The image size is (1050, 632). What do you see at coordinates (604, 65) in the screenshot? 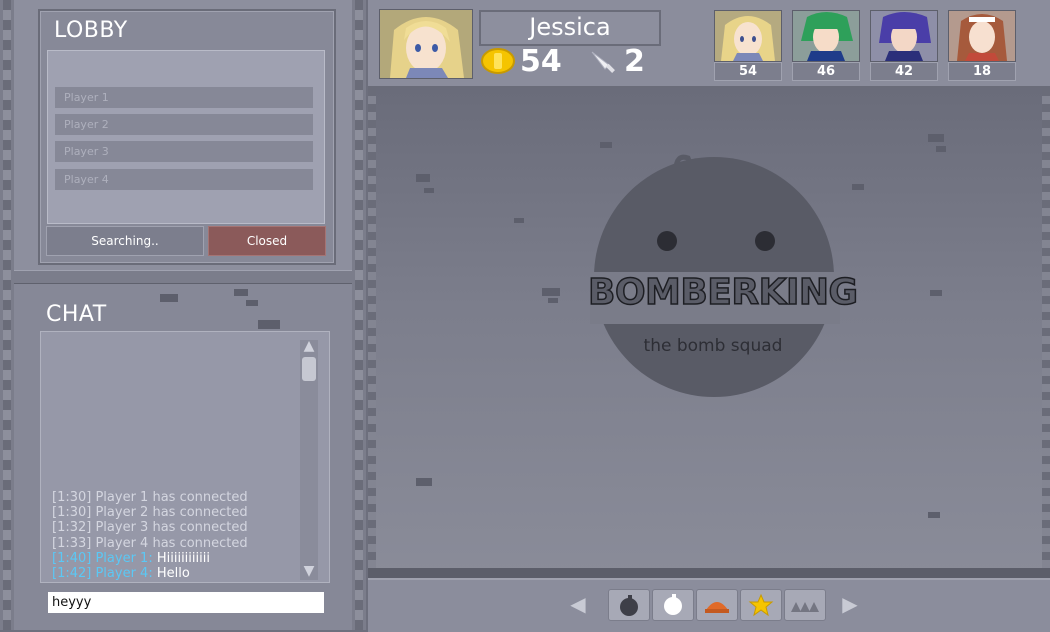
I see `sword-icon` at bounding box center [604, 65].